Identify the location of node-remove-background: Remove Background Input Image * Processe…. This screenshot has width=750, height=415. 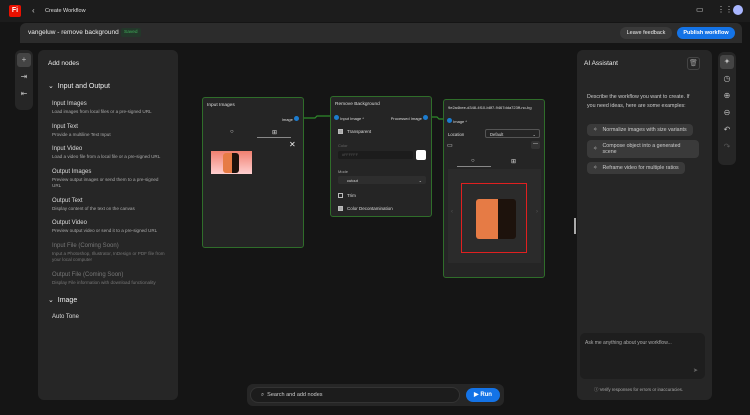
(381, 156).